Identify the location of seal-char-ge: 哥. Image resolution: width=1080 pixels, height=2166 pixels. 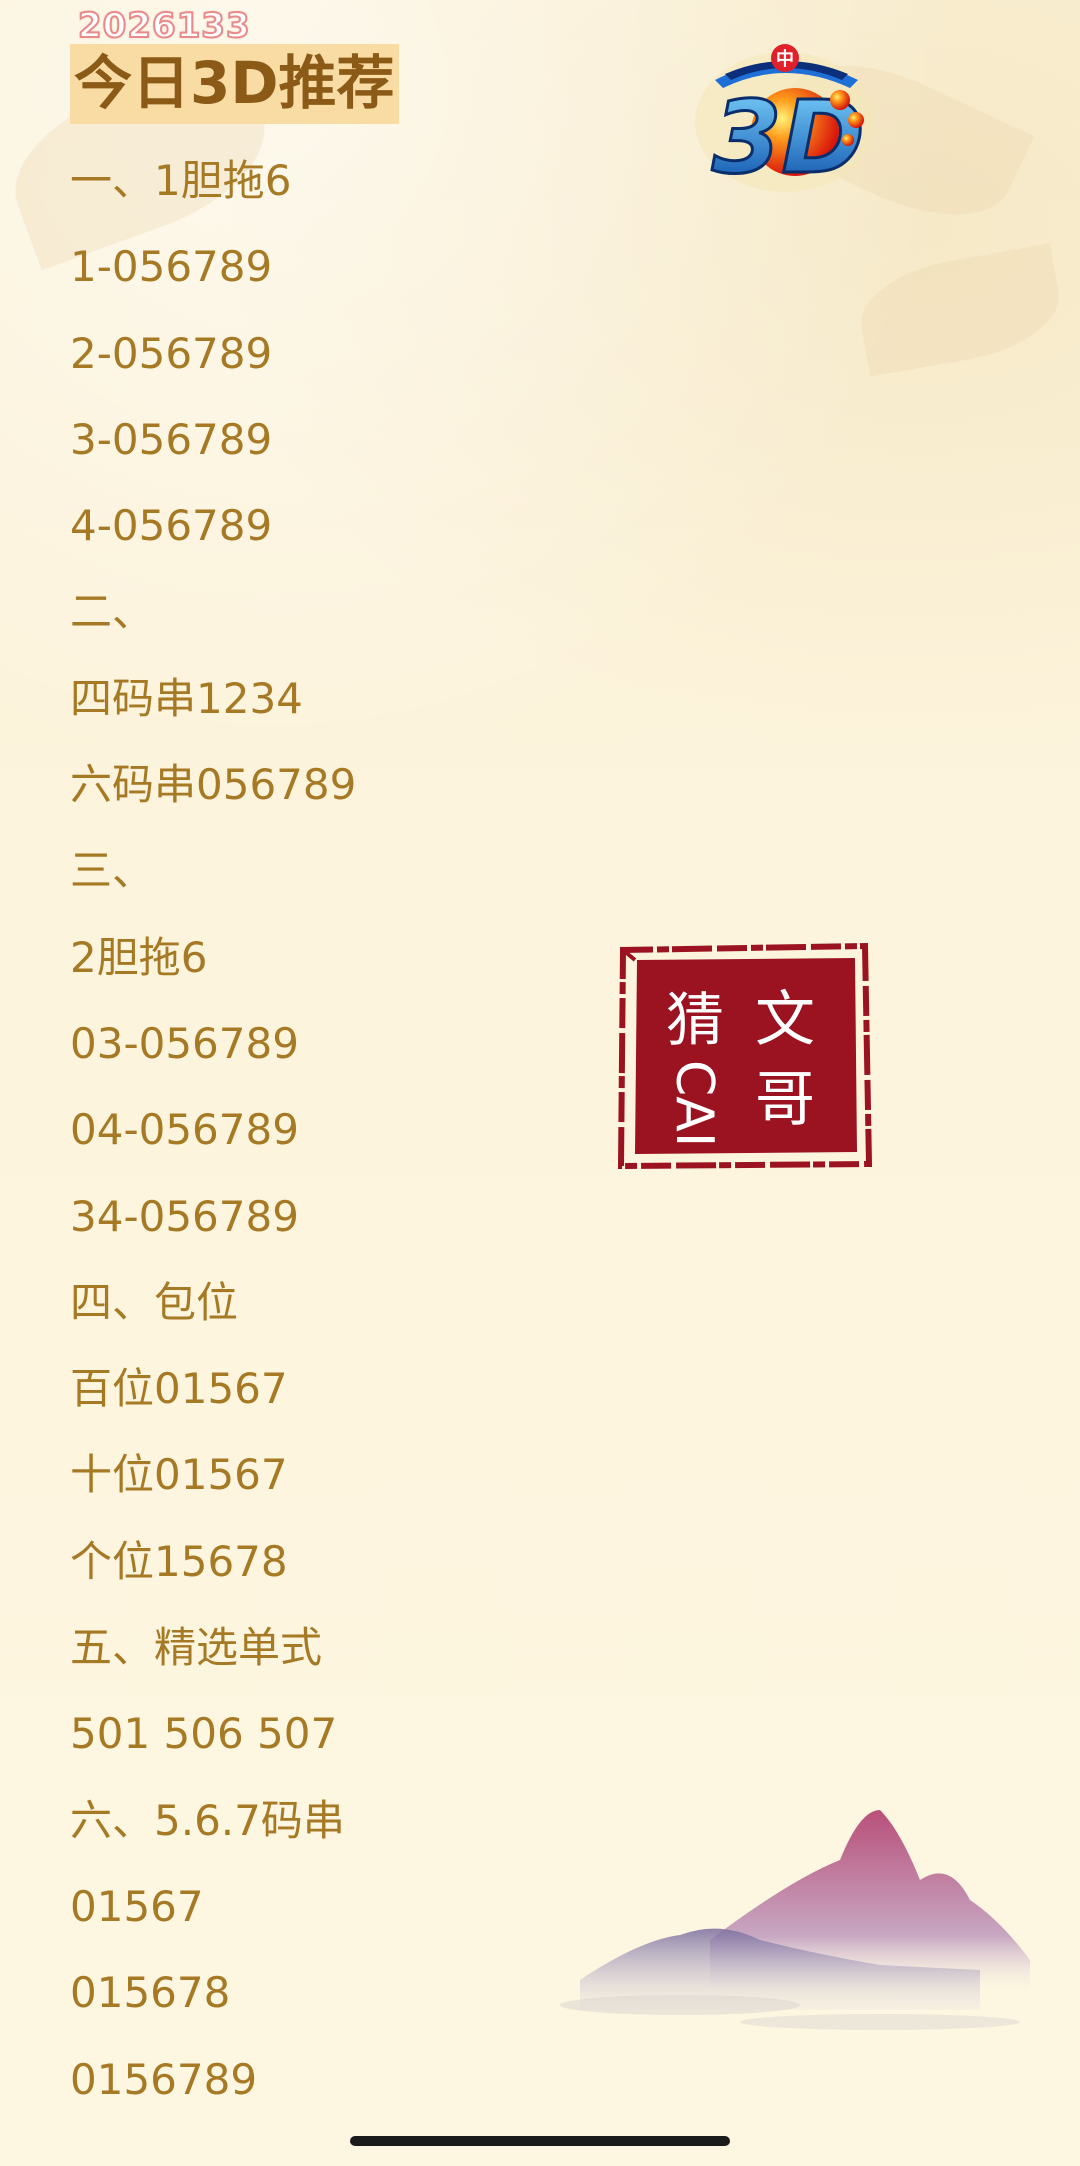
(785, 1100).